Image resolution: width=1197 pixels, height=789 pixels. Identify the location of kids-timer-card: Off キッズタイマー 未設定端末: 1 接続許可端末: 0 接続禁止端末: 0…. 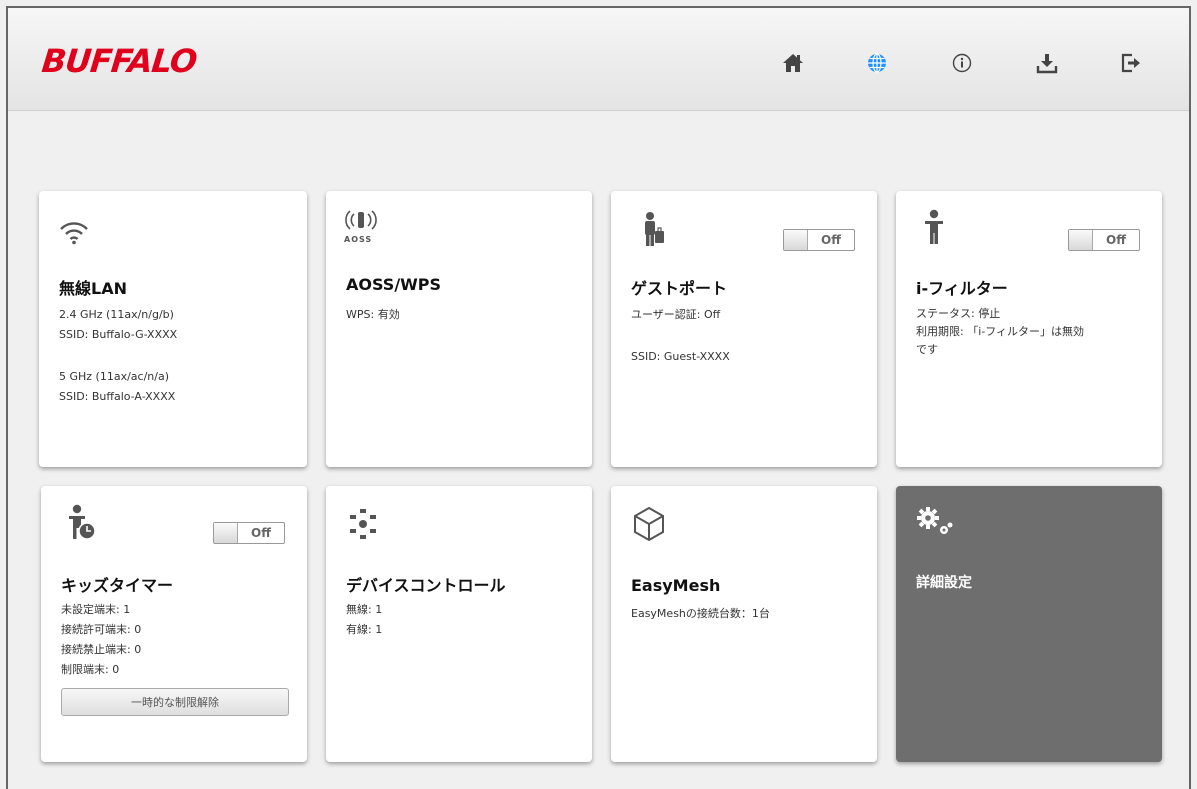
(174, 624).